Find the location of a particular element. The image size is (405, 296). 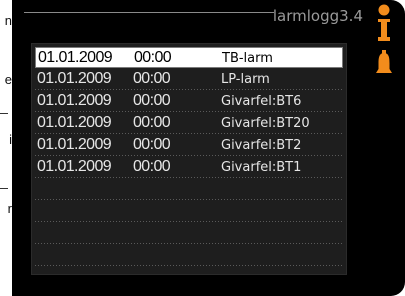

alarm-log-row: 01.01.2009 00:00 Givarfel:BT1 is located at coordinates (189, 167).